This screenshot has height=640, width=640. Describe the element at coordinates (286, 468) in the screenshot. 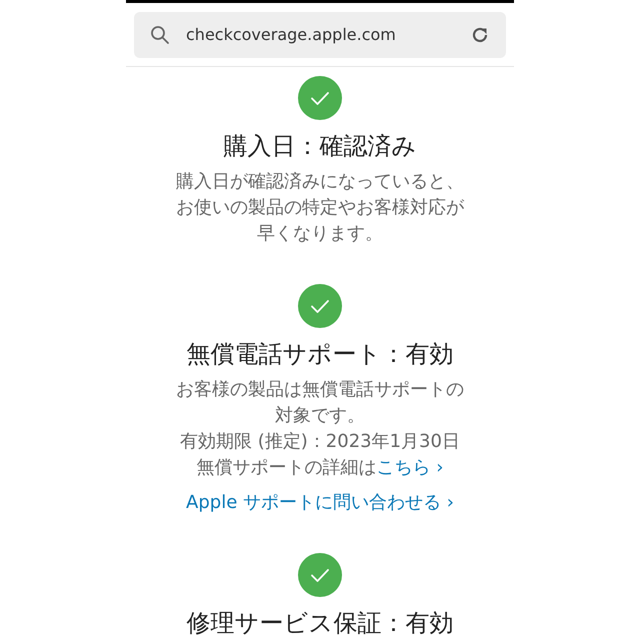

I see `description-text: 無償サポートの詳細は` at that location.